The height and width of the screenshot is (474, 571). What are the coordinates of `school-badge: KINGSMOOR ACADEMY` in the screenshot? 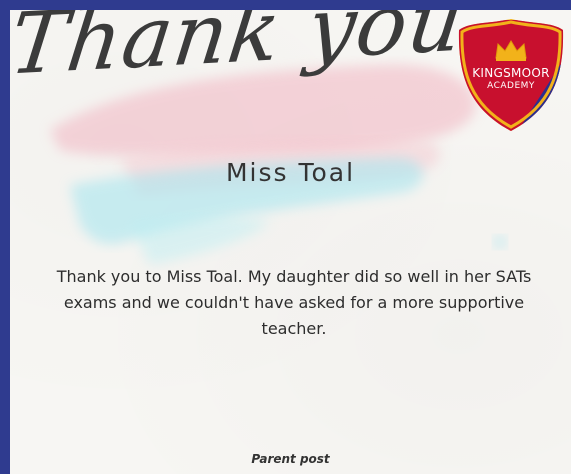 It's located at (511, 75).